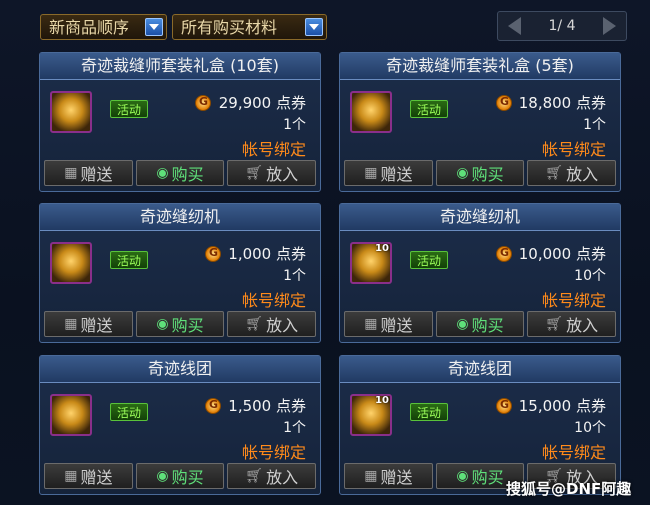 The width and height of the screenshot is (650, 505). Describe the element at coordinates (371, 415) in the screenshot. I see `thread-ball-icon: 10` at that location.